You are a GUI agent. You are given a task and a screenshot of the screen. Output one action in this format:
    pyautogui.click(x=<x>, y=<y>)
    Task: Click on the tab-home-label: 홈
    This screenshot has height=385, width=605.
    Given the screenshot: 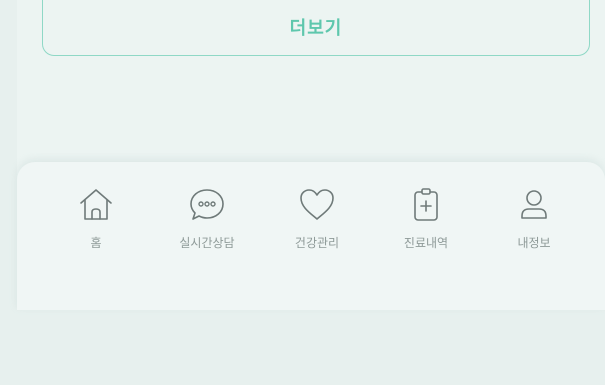 What is the action you would take?
    pyautogui.click(x=96, y=243)
    